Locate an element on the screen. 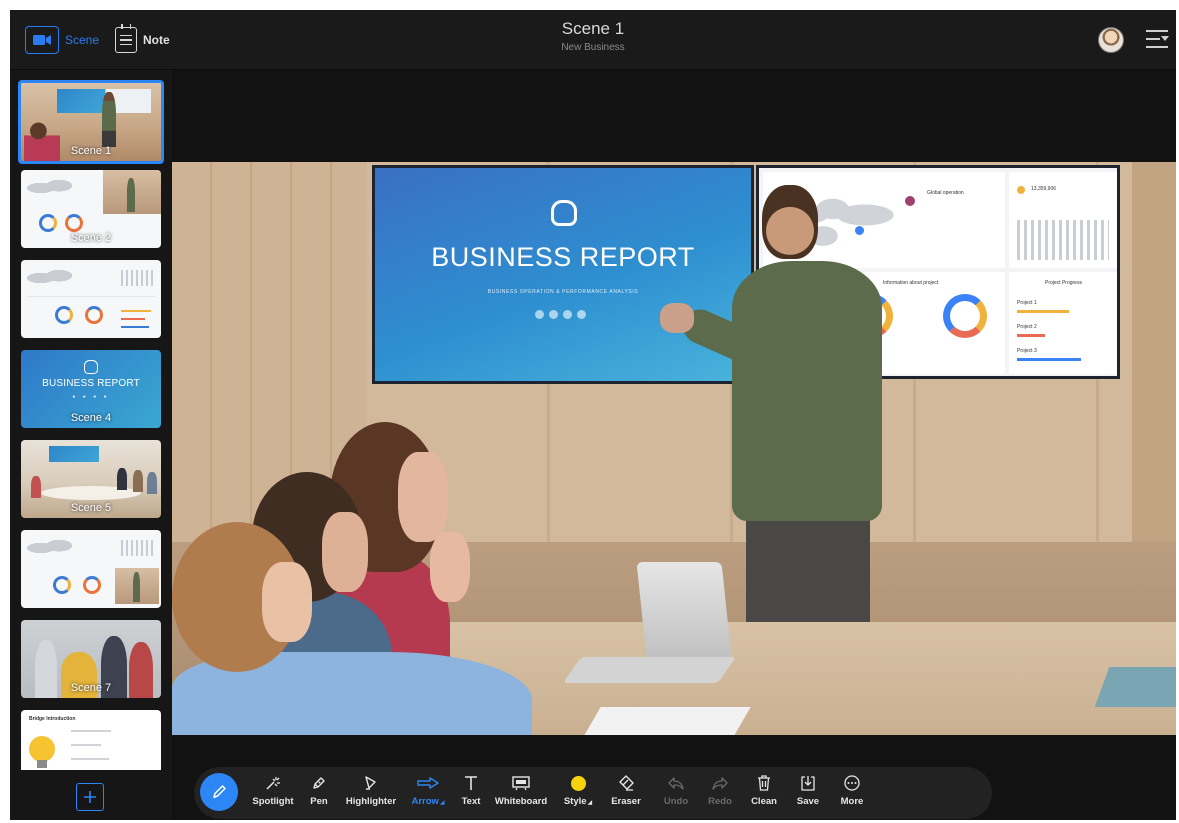 The image size is (1179, 823). redo-icon is located at coordinates (720, 783).